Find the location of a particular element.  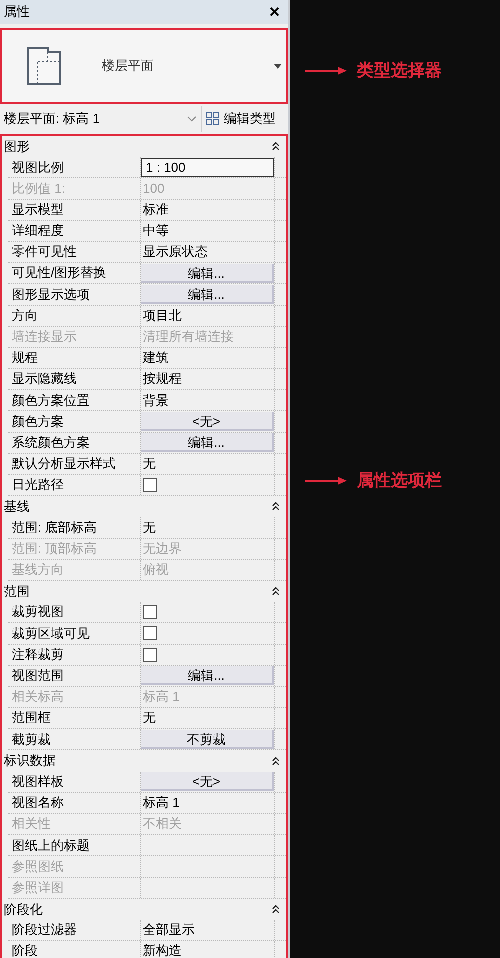

property-label: 颜色方案位置 is located at coordinates (51, 401).